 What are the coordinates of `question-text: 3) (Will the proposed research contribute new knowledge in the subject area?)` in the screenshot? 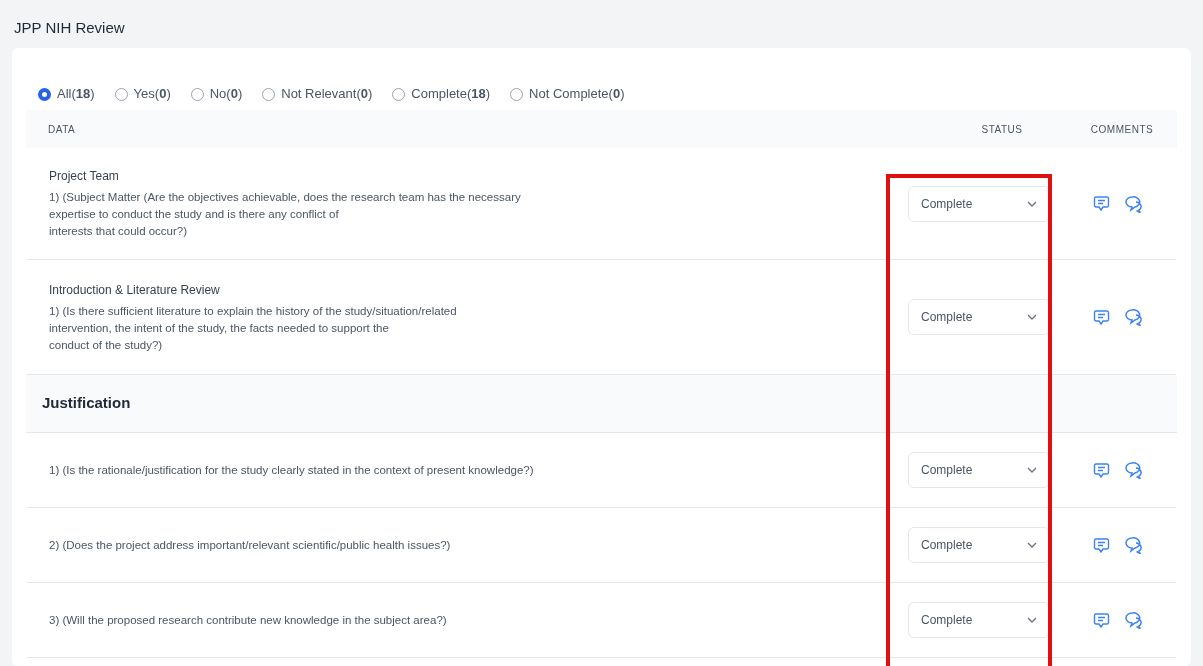 It's located at (248, 620).